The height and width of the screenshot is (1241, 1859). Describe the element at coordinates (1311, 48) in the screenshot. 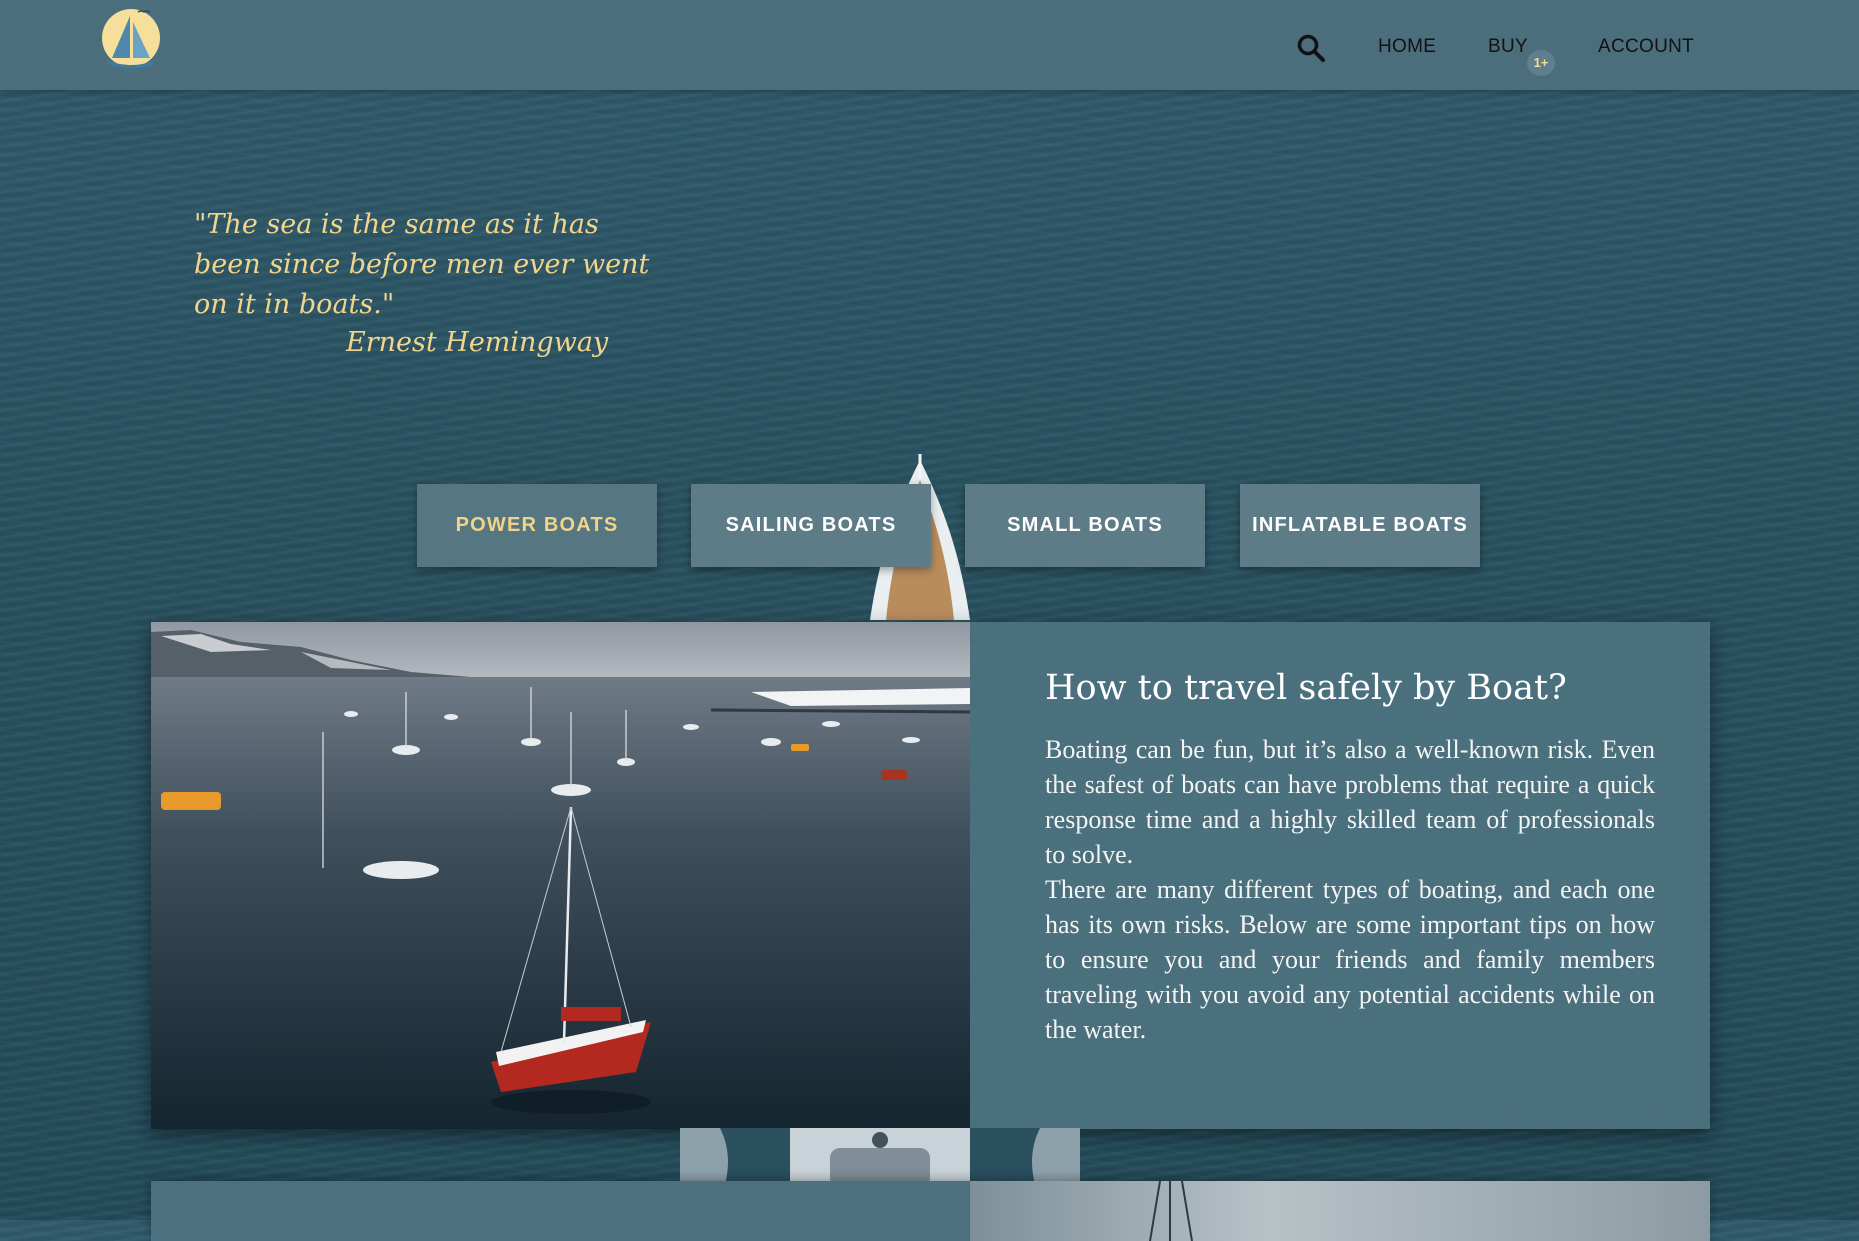

I see `search-icon` at that location.